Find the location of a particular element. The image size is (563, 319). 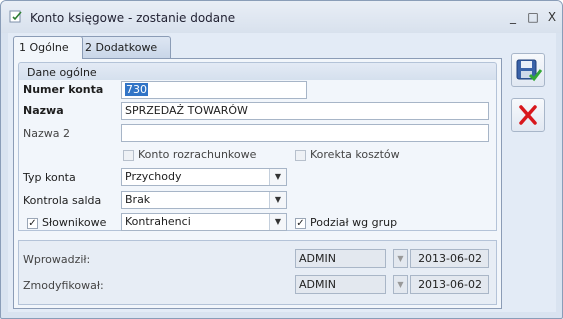

save-button is located at coordinates (528, 70).